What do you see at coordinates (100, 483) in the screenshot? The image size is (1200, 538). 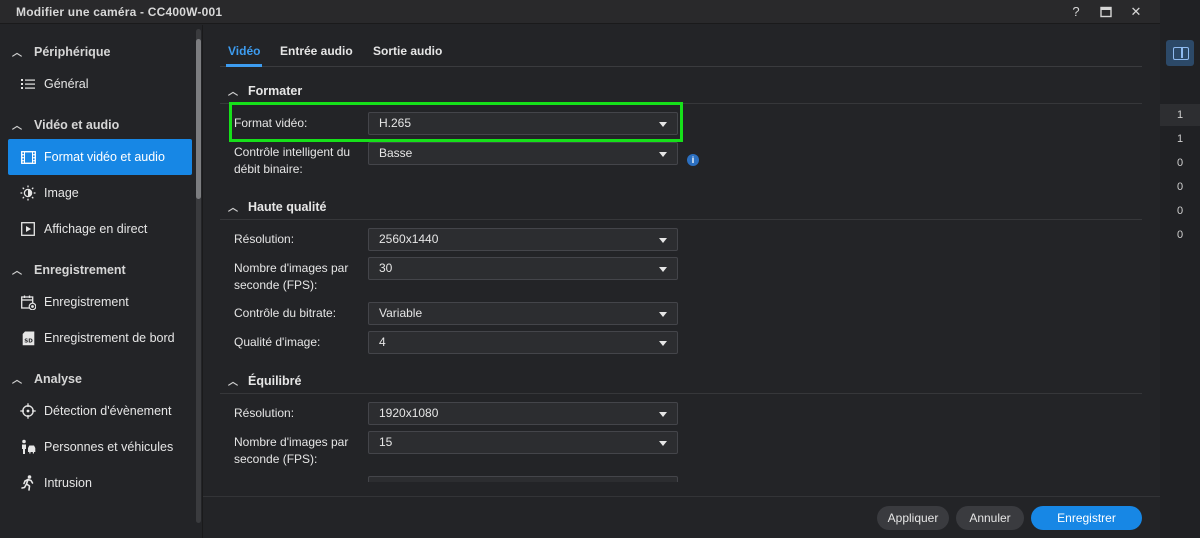 I see `sidebar-item-intrusion: Intrusion` at bounding box center [100, 483].